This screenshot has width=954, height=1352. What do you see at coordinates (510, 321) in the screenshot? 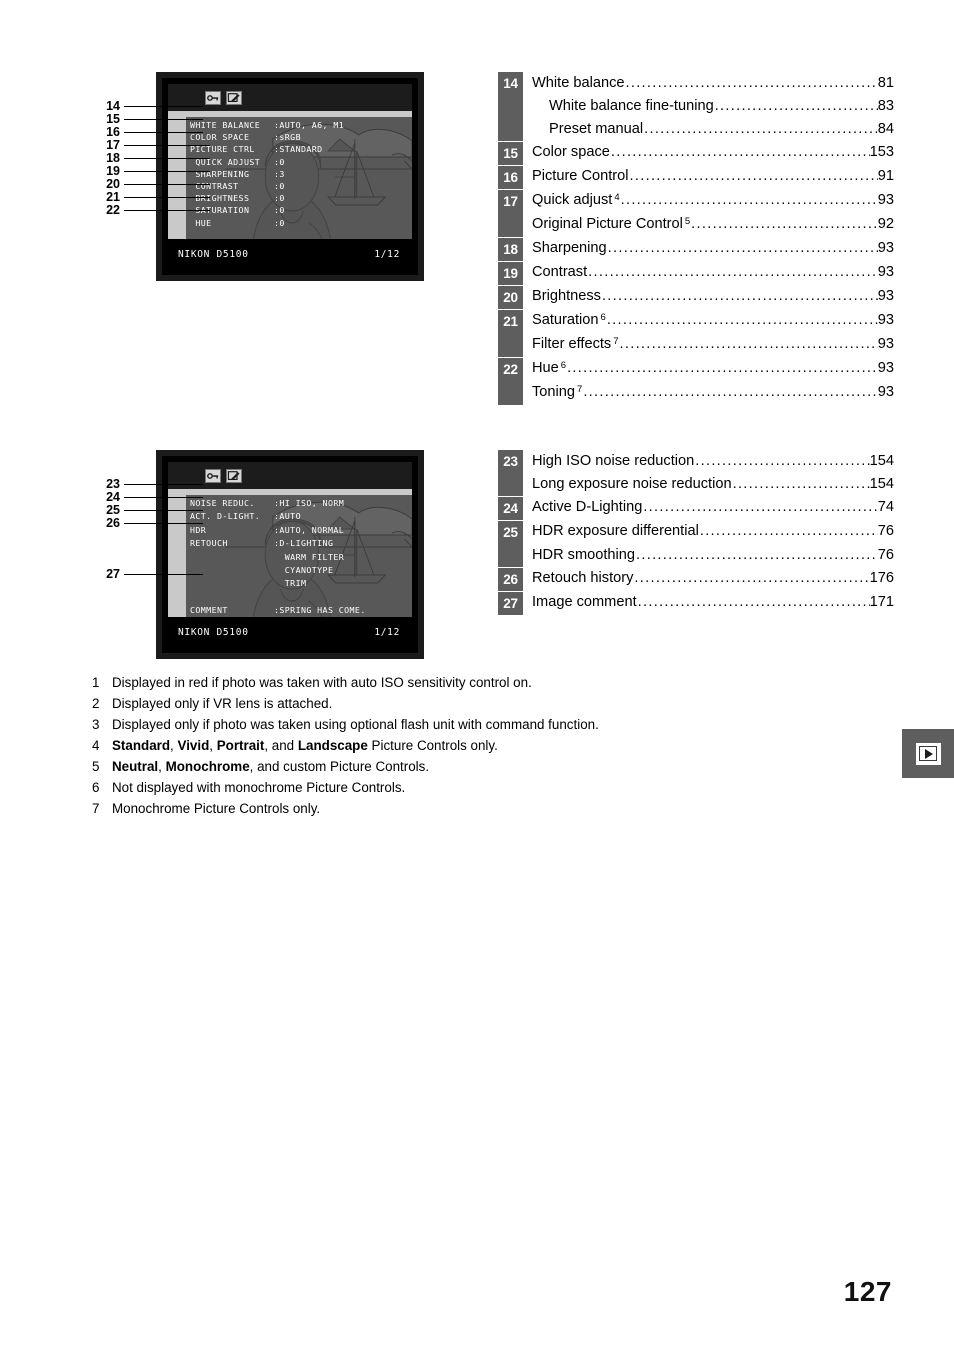
I see `contents-number-badge: 21` at bounding box center [510, 321].